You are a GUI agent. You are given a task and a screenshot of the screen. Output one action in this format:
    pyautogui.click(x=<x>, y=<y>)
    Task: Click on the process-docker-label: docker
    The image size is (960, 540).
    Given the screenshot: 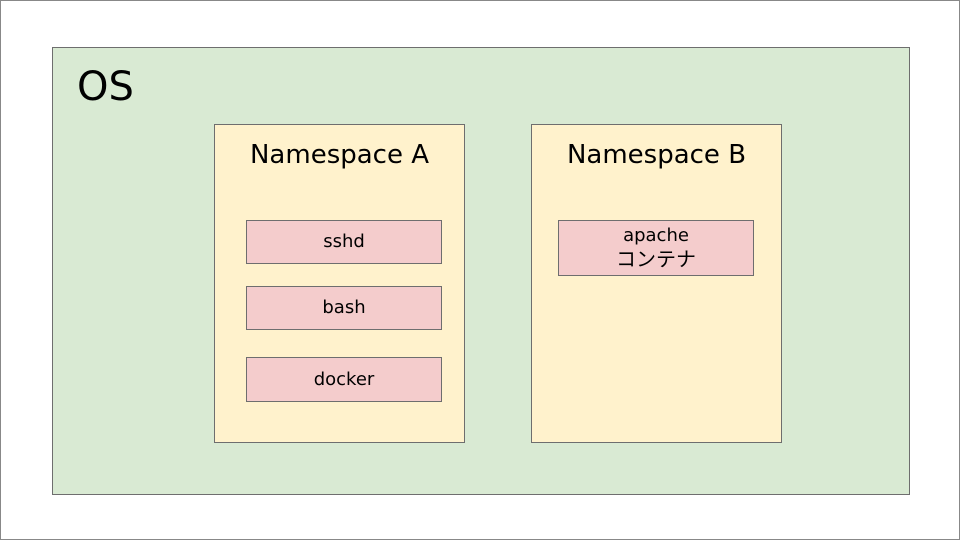 What is the action you would take?
    pyautogui.click(x=344, y=379)
    